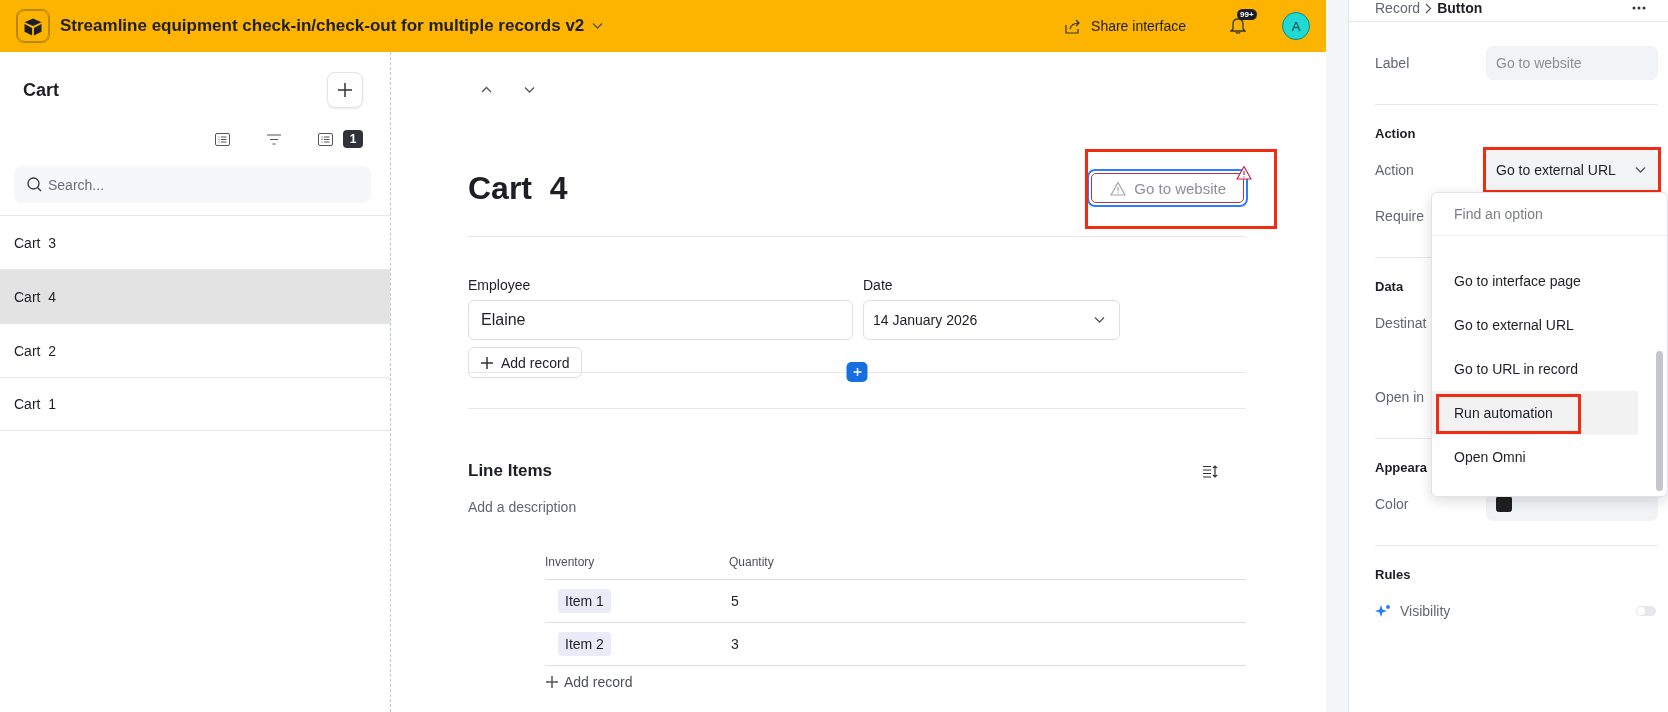 This screenshot has height=712, width=1668. Describe the element at coordinates (195, 296) in the screenshot. I see `list-item: Cart 4` at that location.